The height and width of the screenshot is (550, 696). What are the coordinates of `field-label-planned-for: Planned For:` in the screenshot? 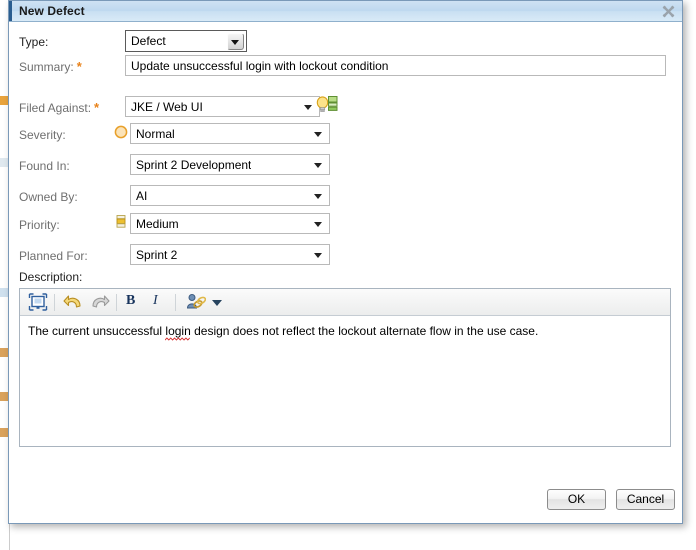 It's located at (53, 256).